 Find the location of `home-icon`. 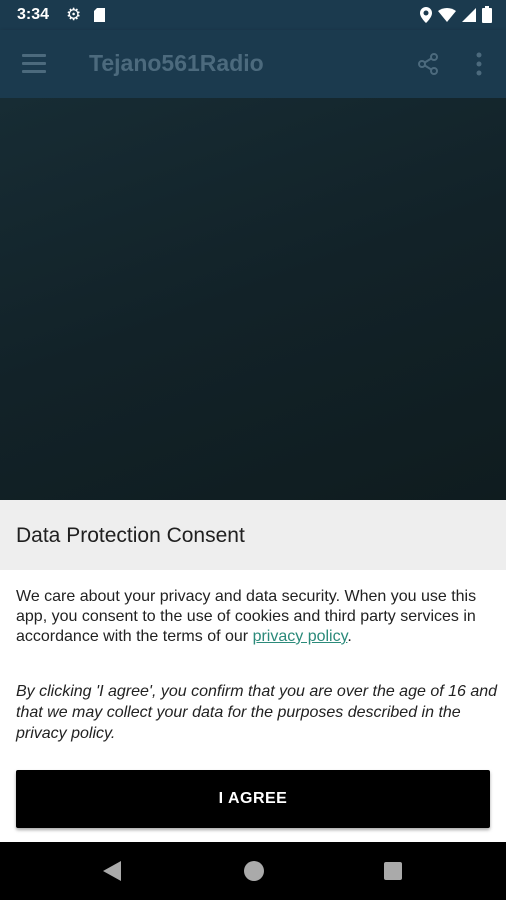

home-icon is located at coordinates (254, 871).